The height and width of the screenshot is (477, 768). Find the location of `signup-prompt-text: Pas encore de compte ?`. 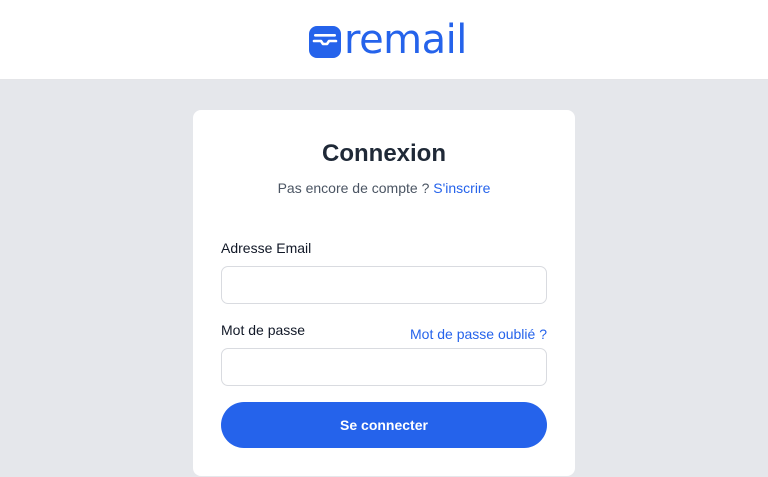

signup-prompt-text: Pas encore de compte ? is located at coordinates (355, 188).